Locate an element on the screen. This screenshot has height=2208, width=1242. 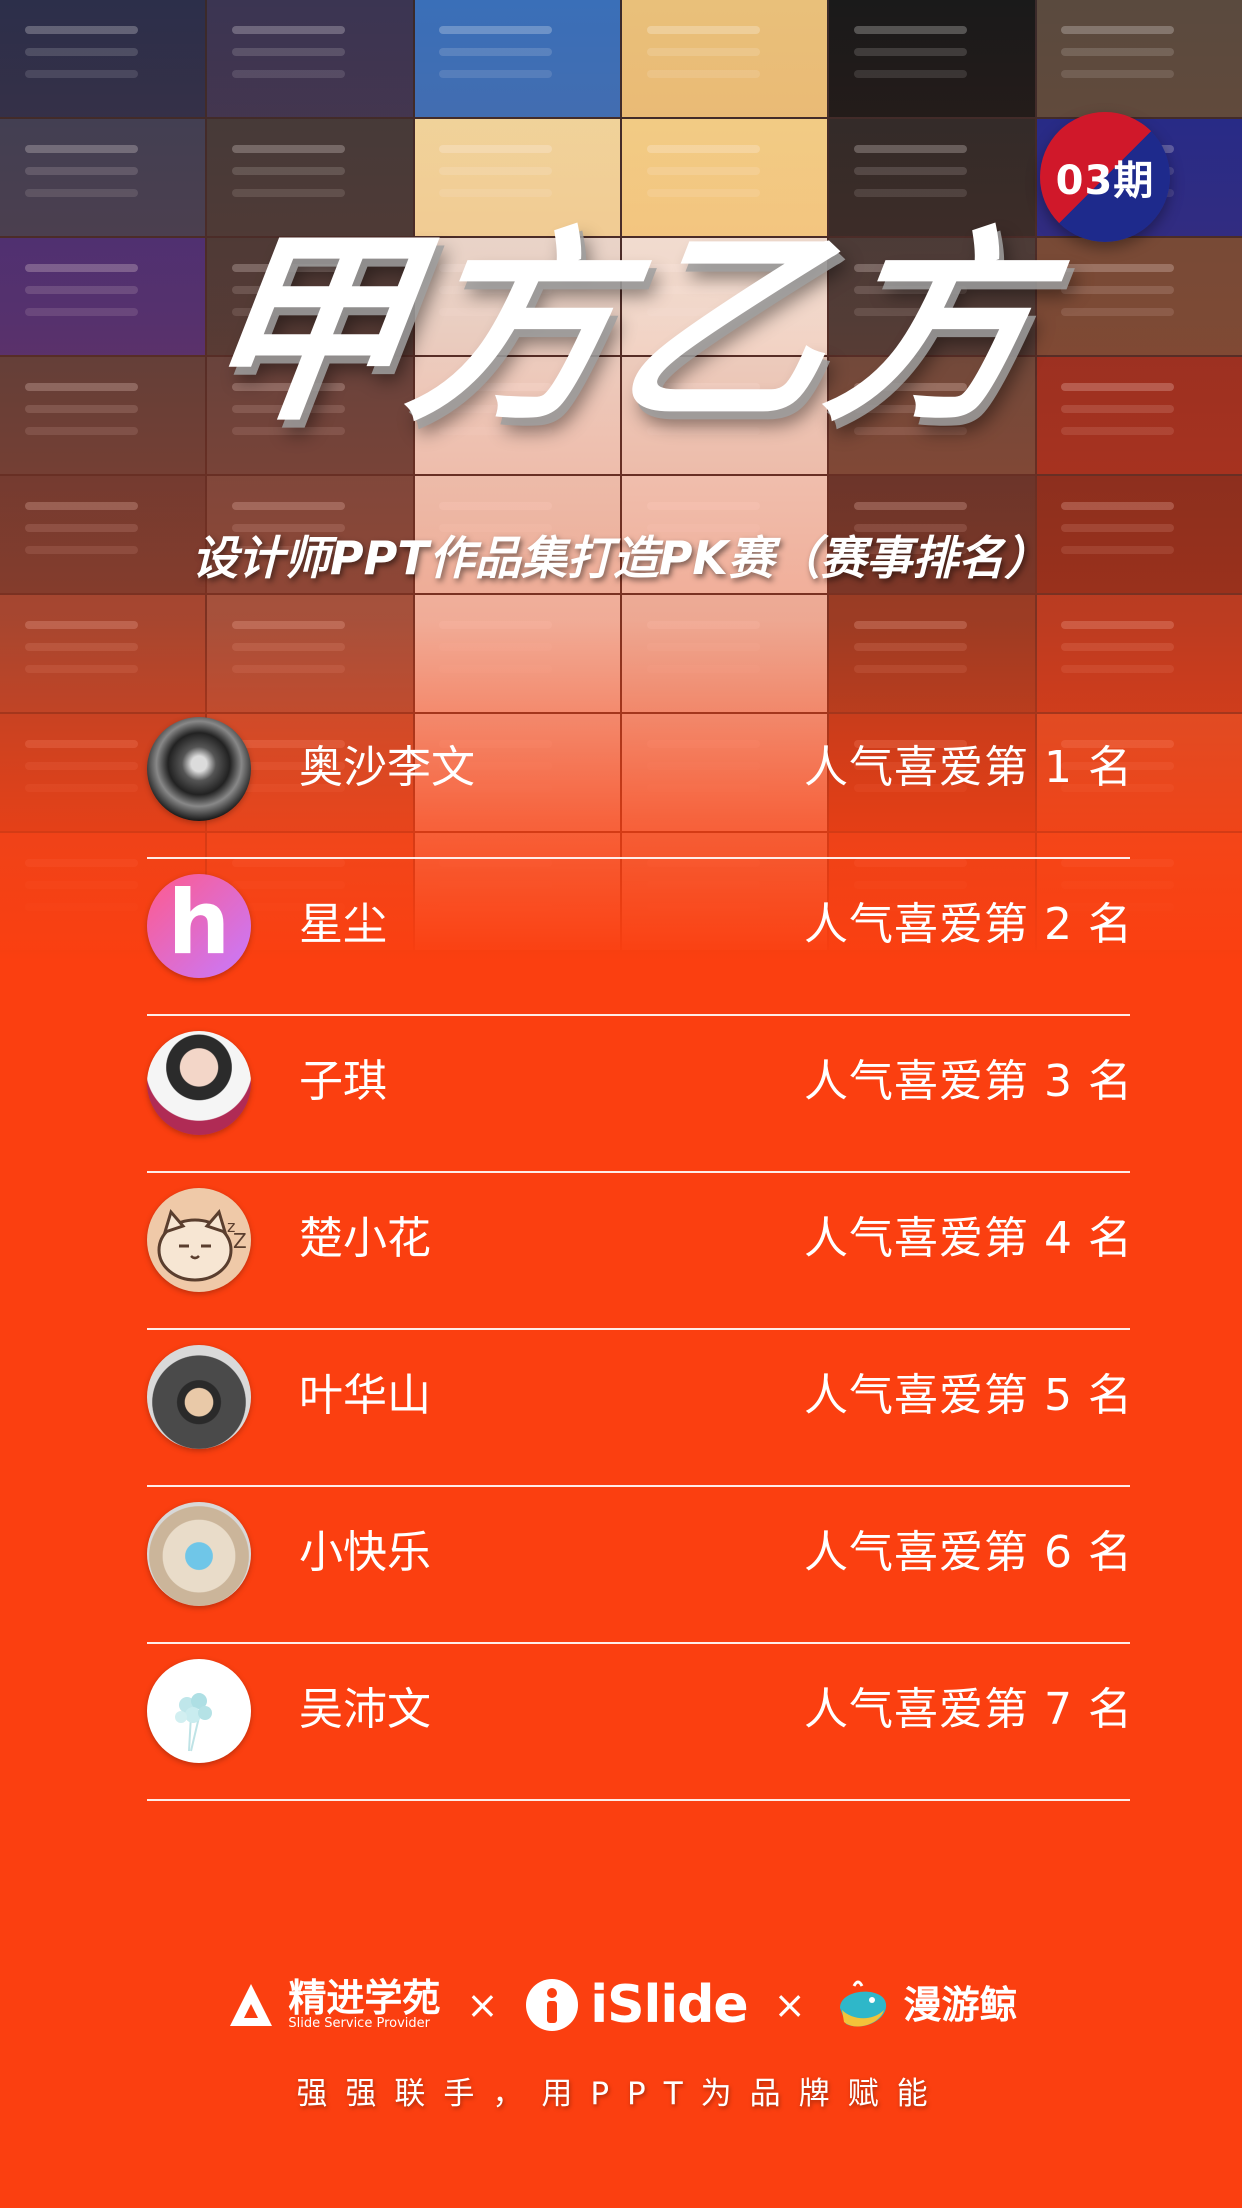
avatar: z Z is located at coordinates (199, 1240).